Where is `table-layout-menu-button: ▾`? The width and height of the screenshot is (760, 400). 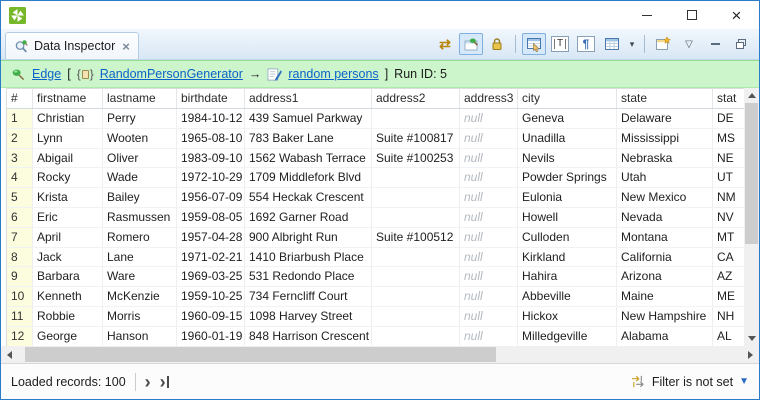 table-layout-menu-button: ▾ is located at coordinates (632, 44).